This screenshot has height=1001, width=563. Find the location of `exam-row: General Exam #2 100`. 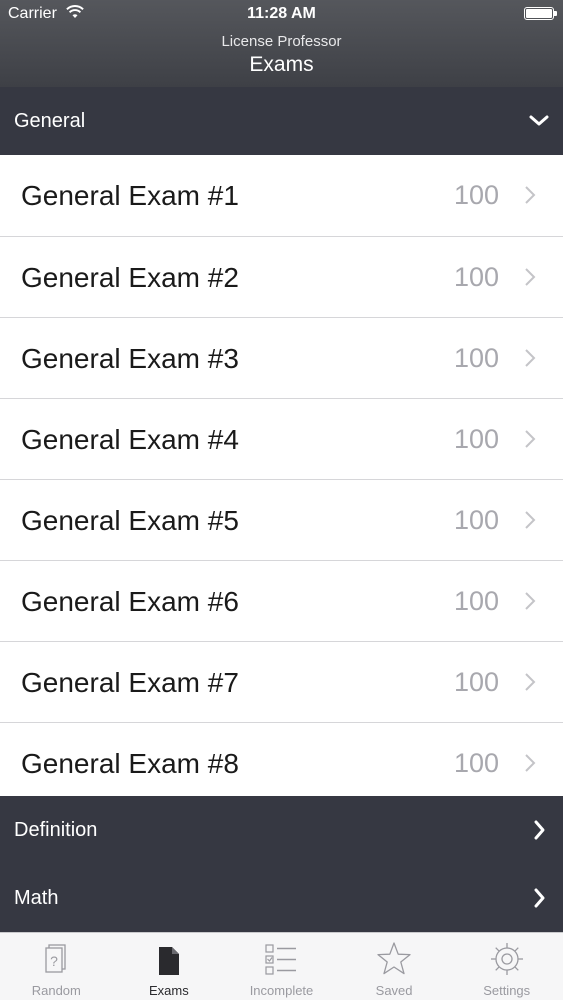

exam-row: General Exam #2 100 is located at coordinates (281, 277).